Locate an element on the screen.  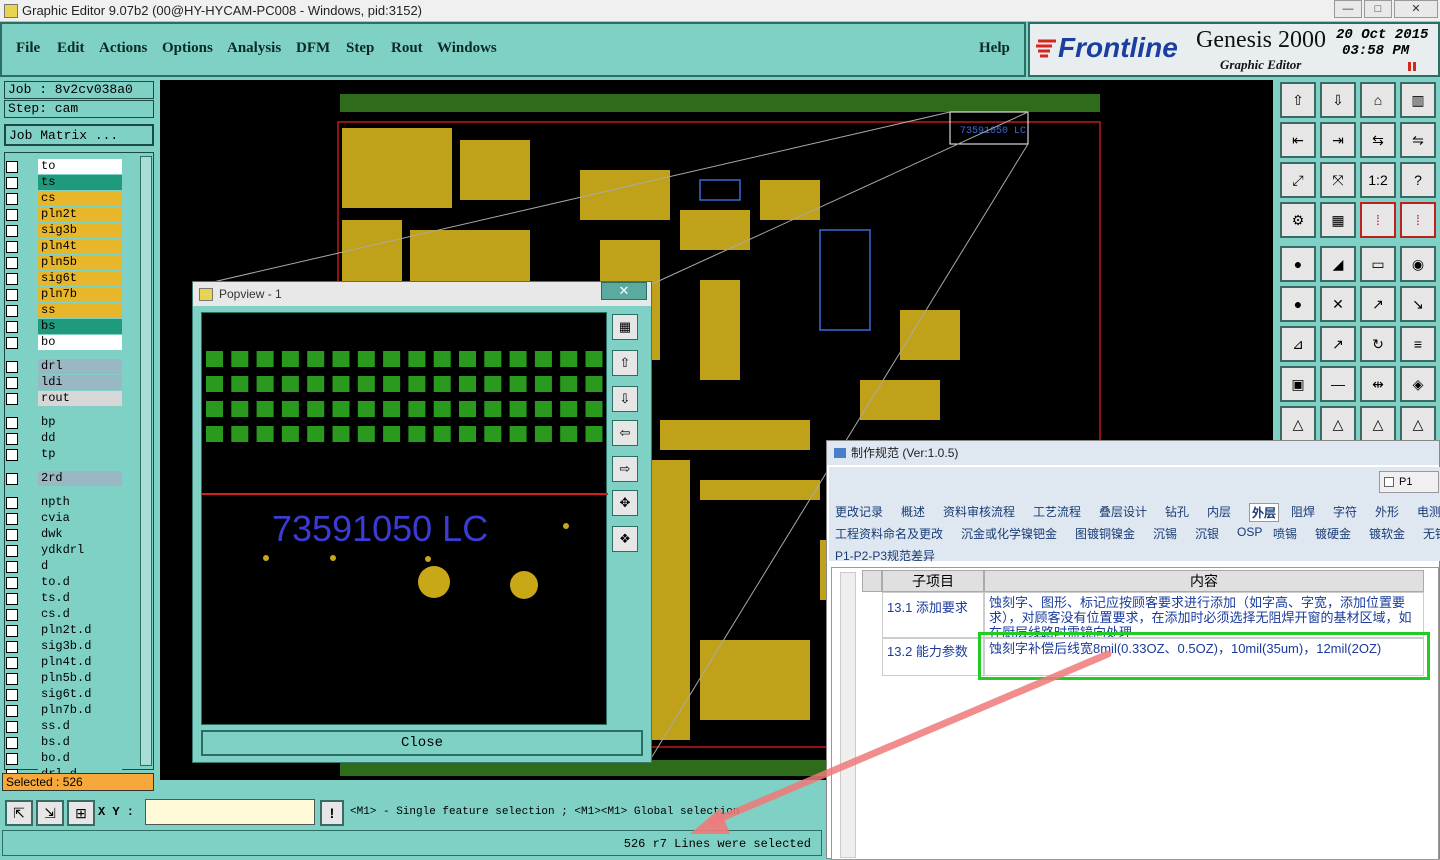
layer-row-pln2t: pln2t is located at coordinates (65, 214).